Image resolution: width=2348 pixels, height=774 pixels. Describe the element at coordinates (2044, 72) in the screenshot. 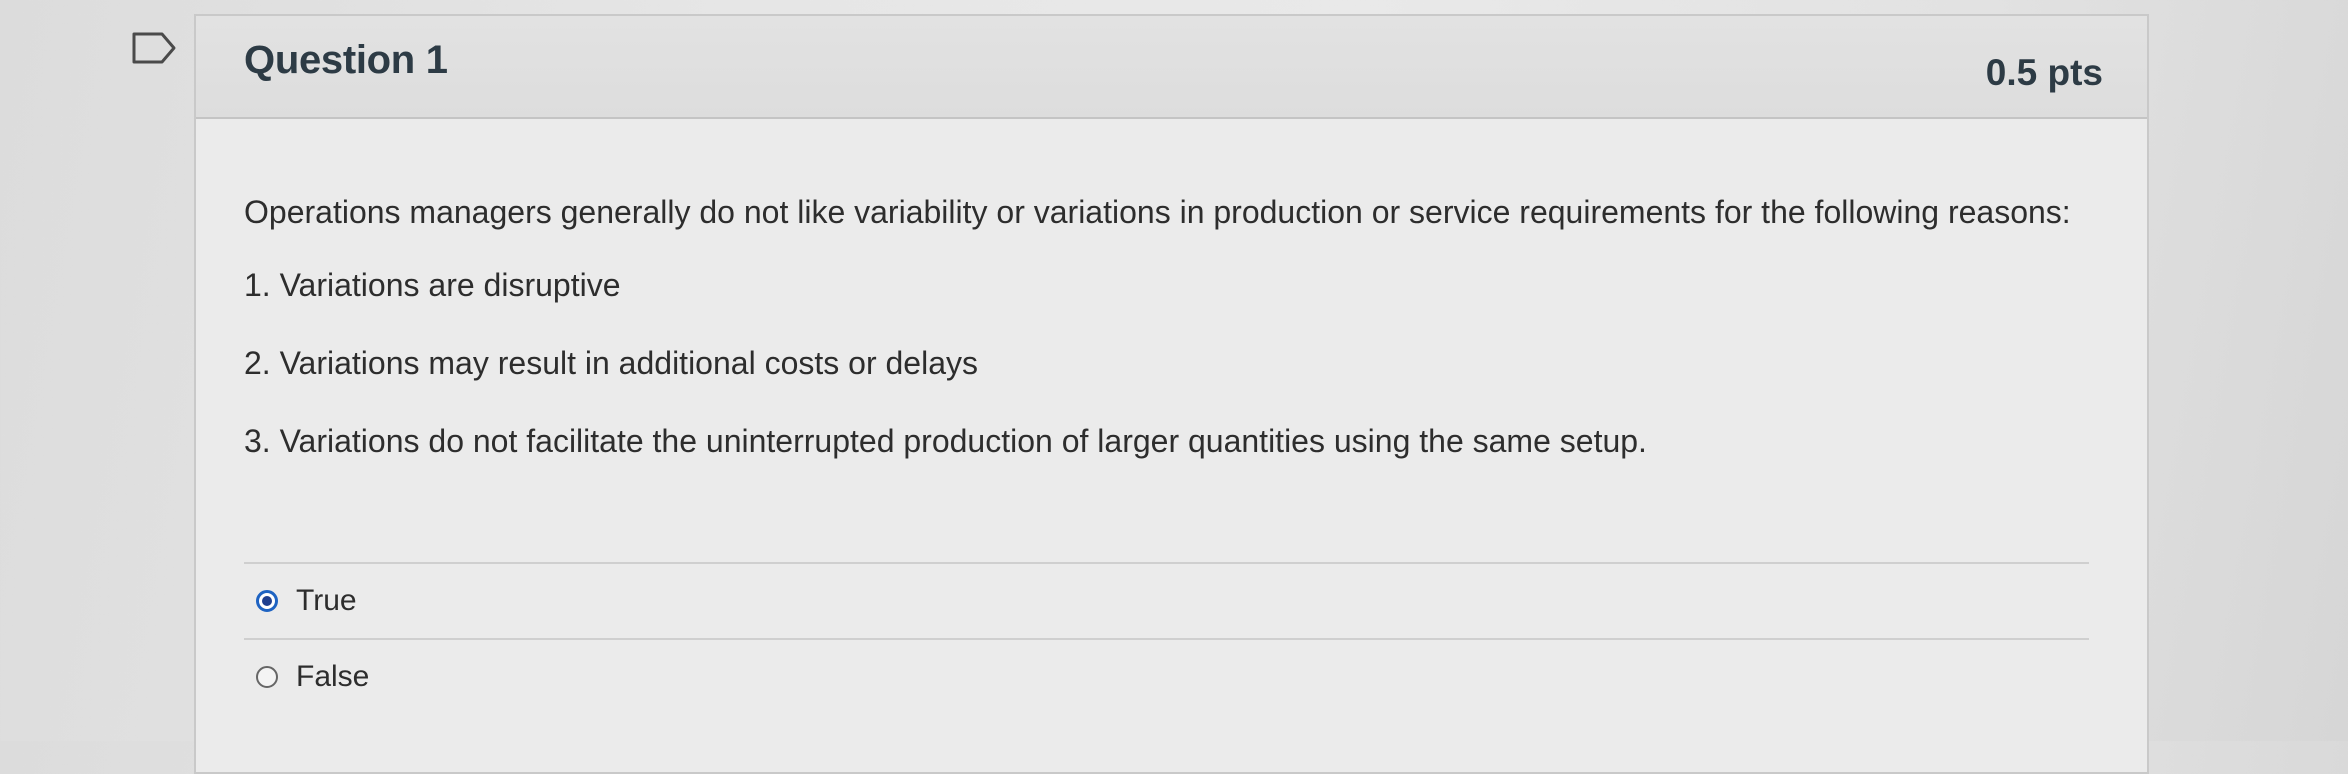

I see `question-points: 0.5 pts` at that location.